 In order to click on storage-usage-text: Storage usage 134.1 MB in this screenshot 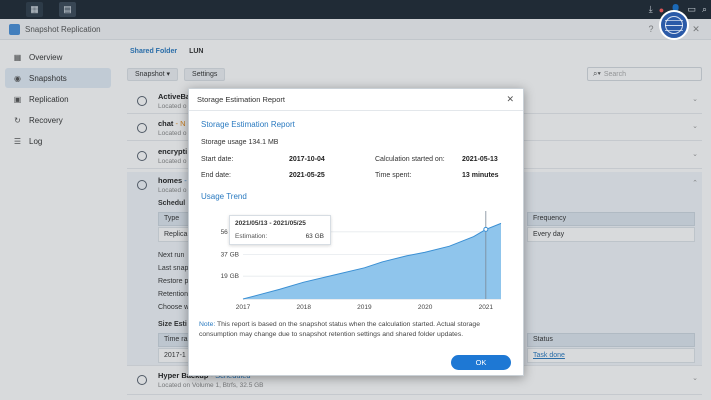, I will do `click(240, 142)`.